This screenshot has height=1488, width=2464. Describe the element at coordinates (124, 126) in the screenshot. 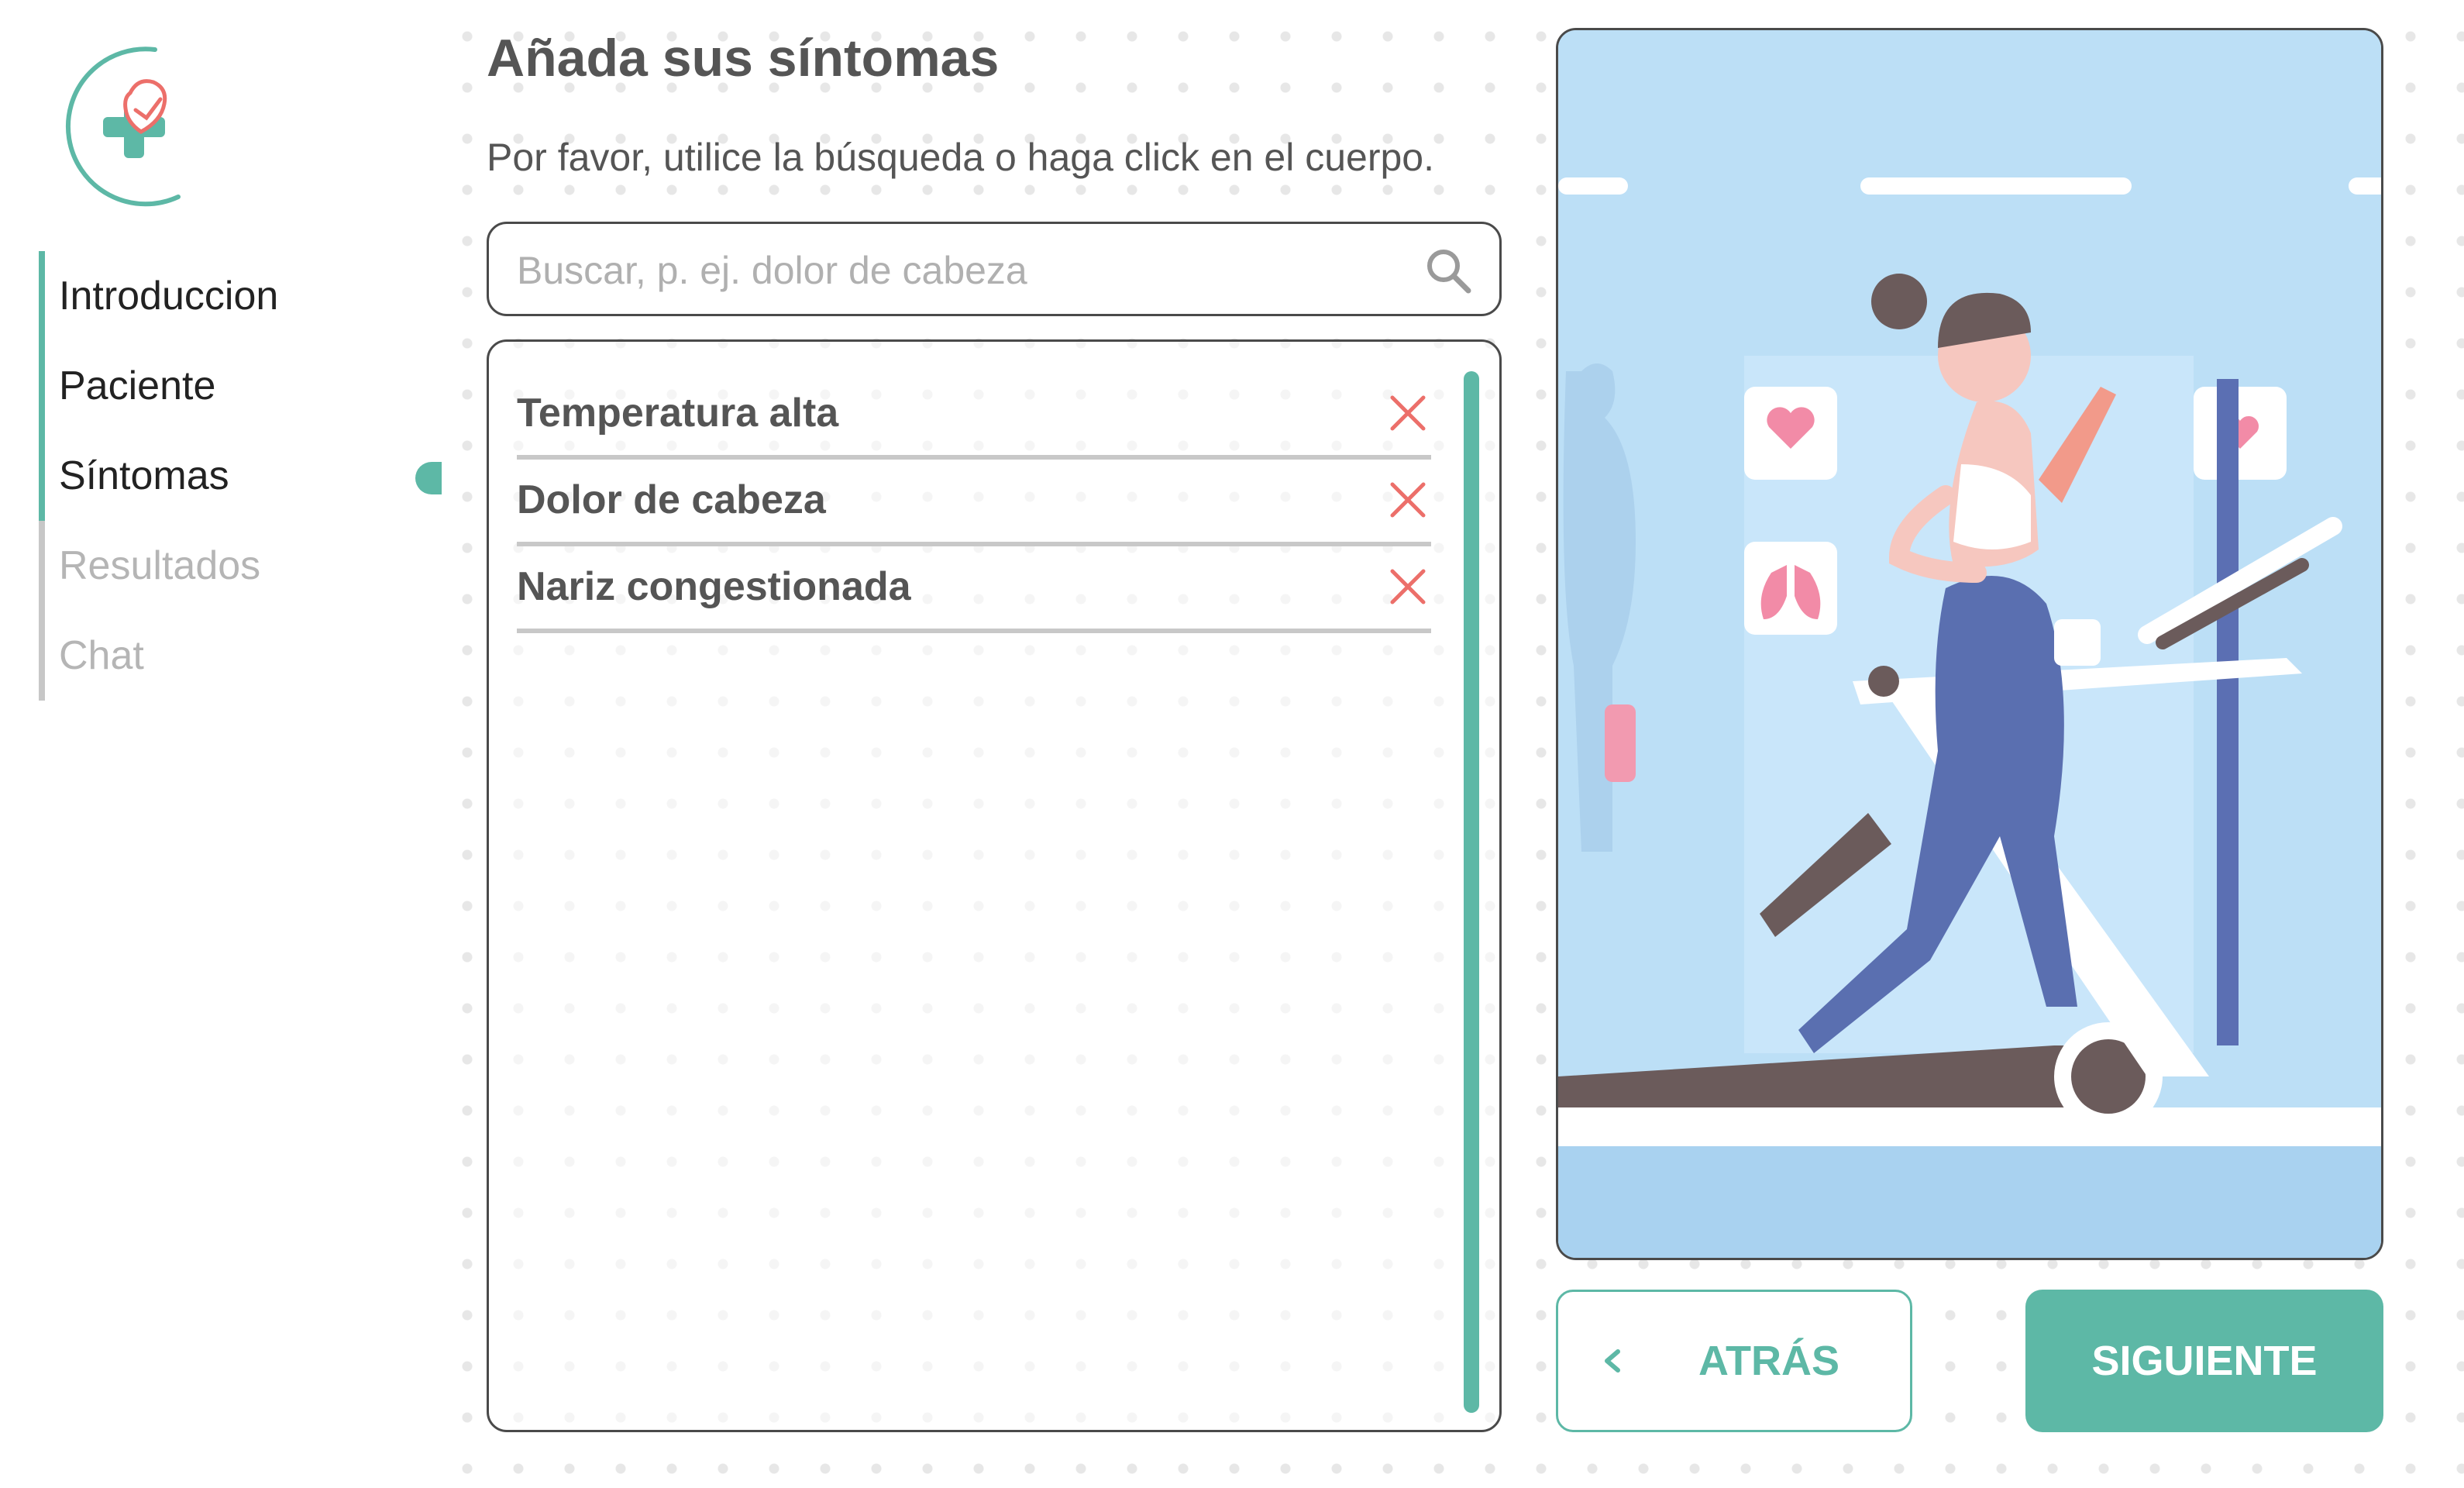

I see `app-logo` at that location.